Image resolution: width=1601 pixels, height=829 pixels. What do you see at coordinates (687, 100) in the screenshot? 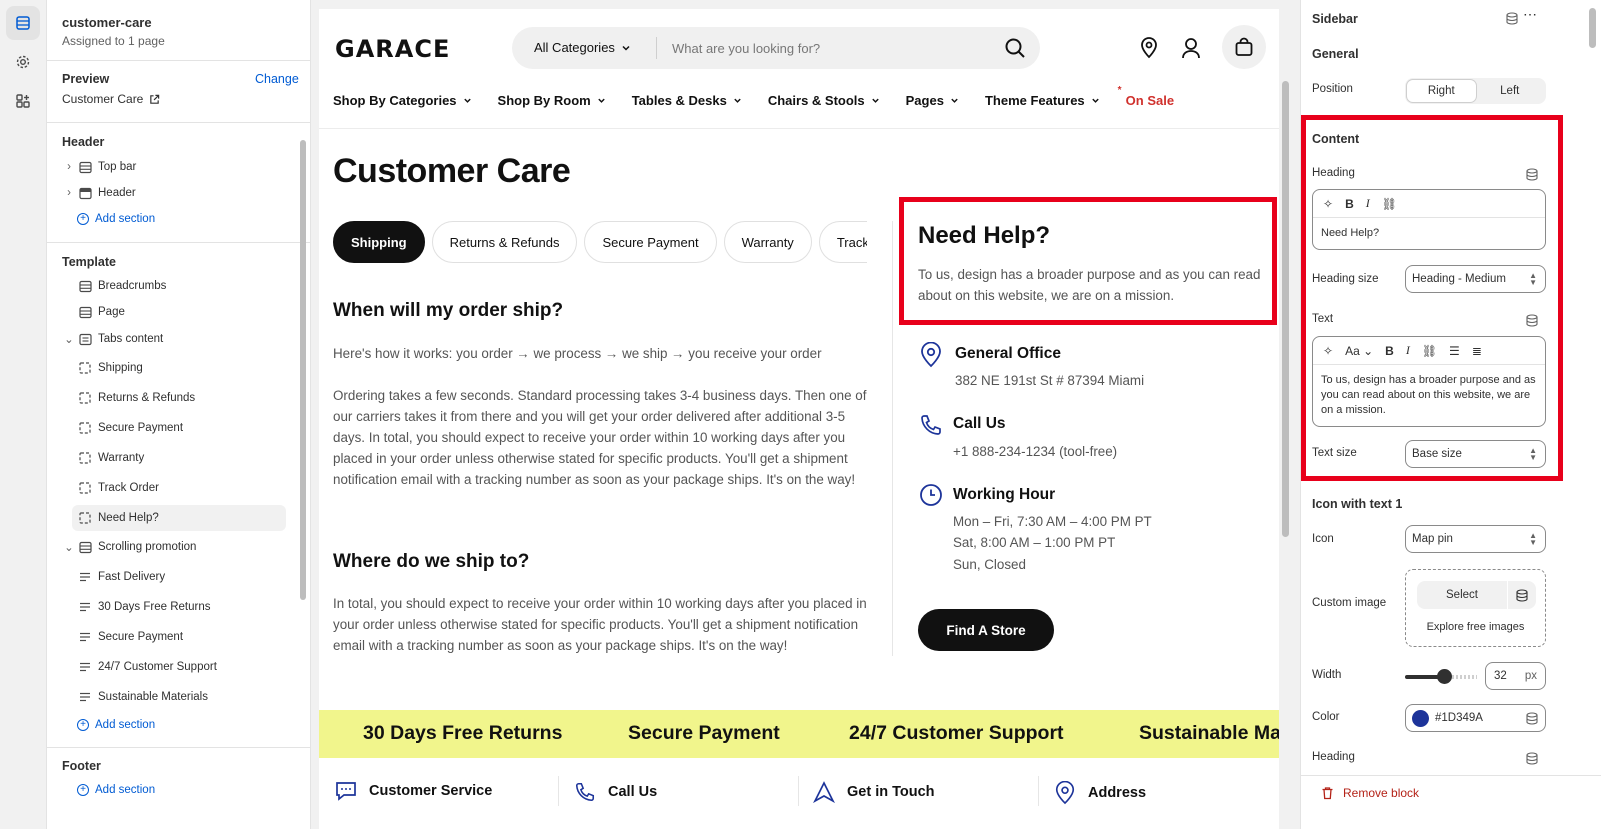
I see `nav-tables-desks: Tables & Desks` at bounding box center [687, 100].